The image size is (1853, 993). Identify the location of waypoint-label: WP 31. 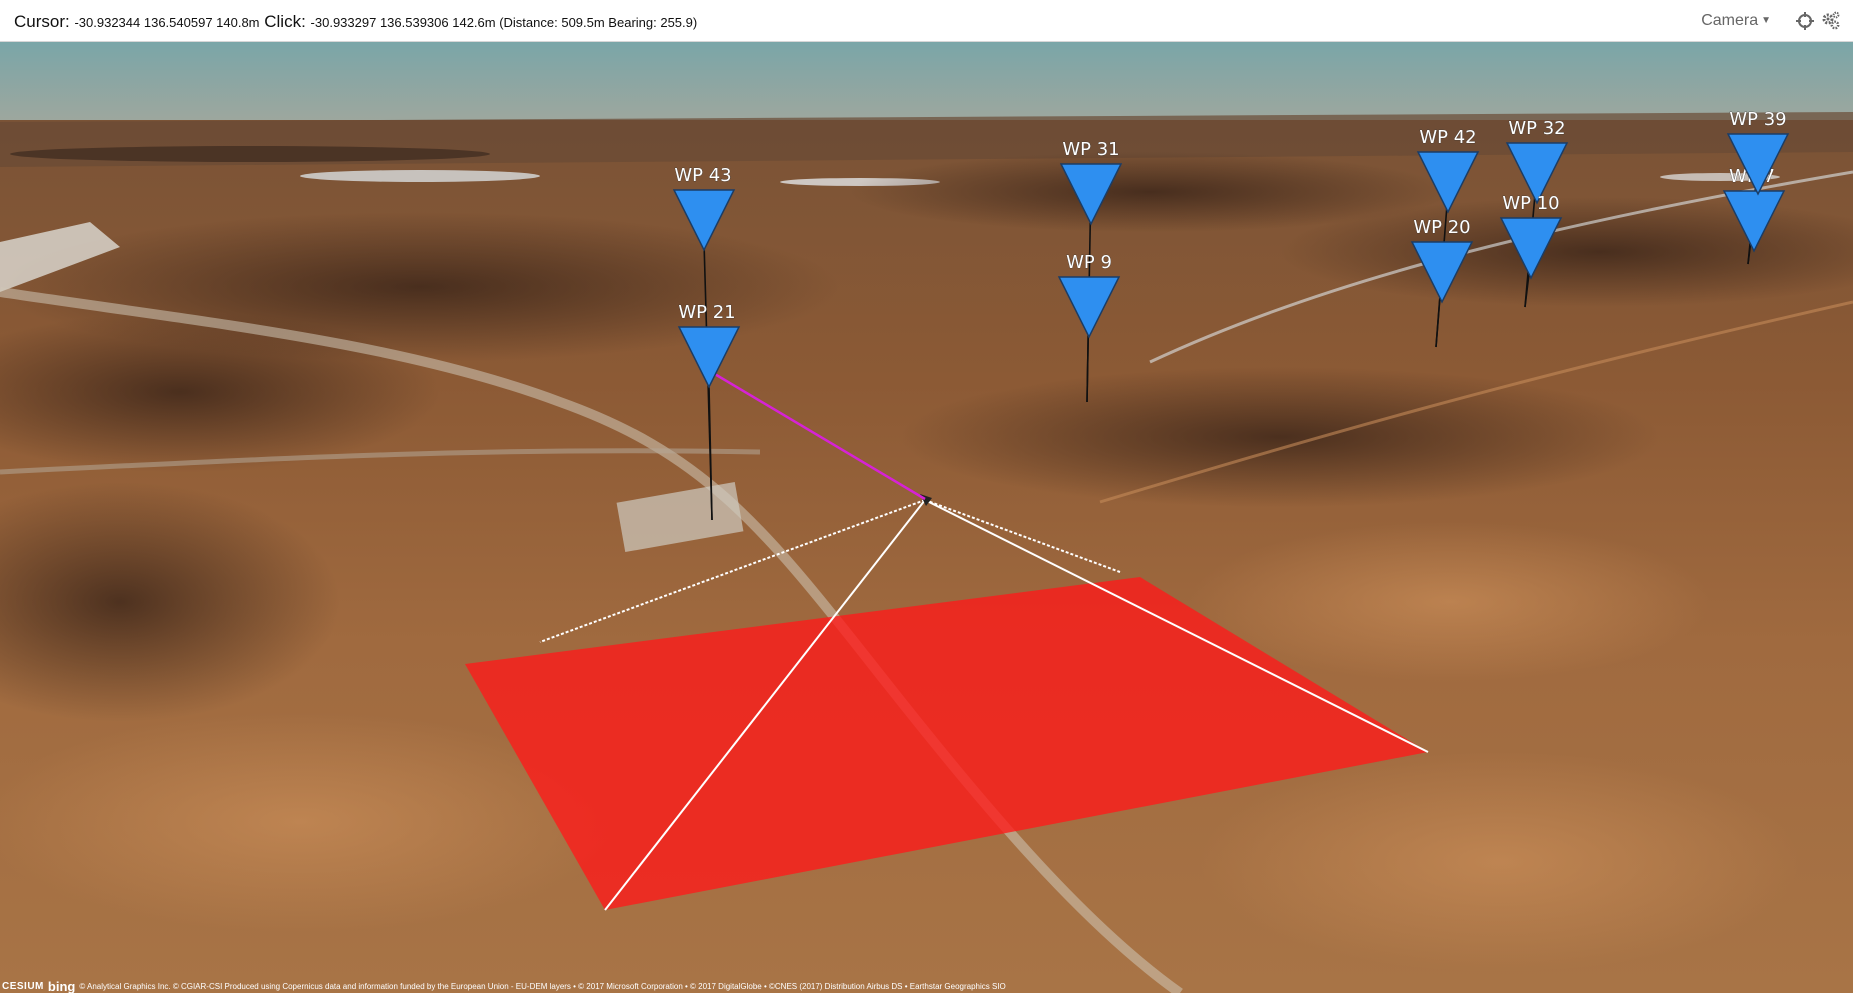
(1090, 149).